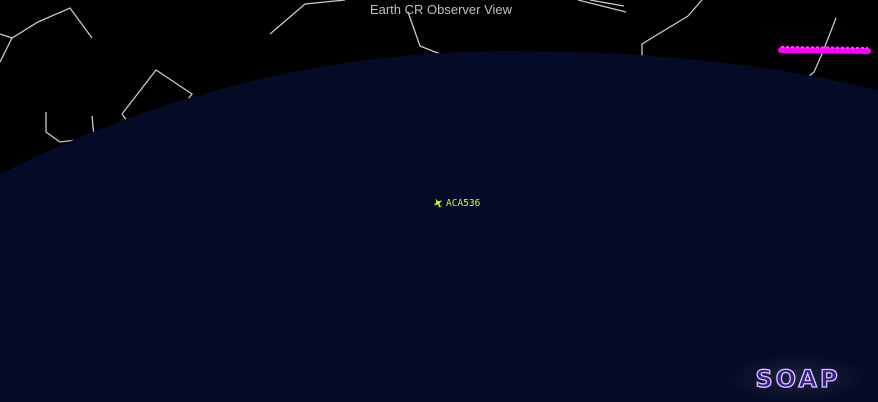 This screenshot has height=402, width=878. Describe the element at coordinates (463, 203) in the screenshot. I see `aircraft-callsign: ACA536` at that location.